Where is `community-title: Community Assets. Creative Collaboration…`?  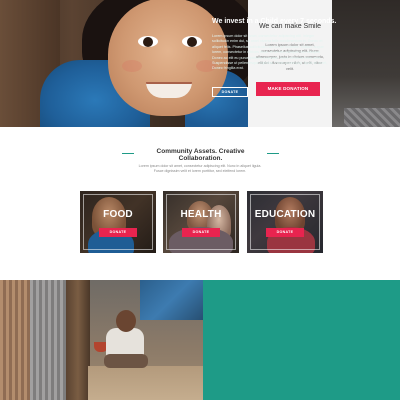 community-title: Community Assets. Creative Collaboration… is located at coordinates (200, 155).